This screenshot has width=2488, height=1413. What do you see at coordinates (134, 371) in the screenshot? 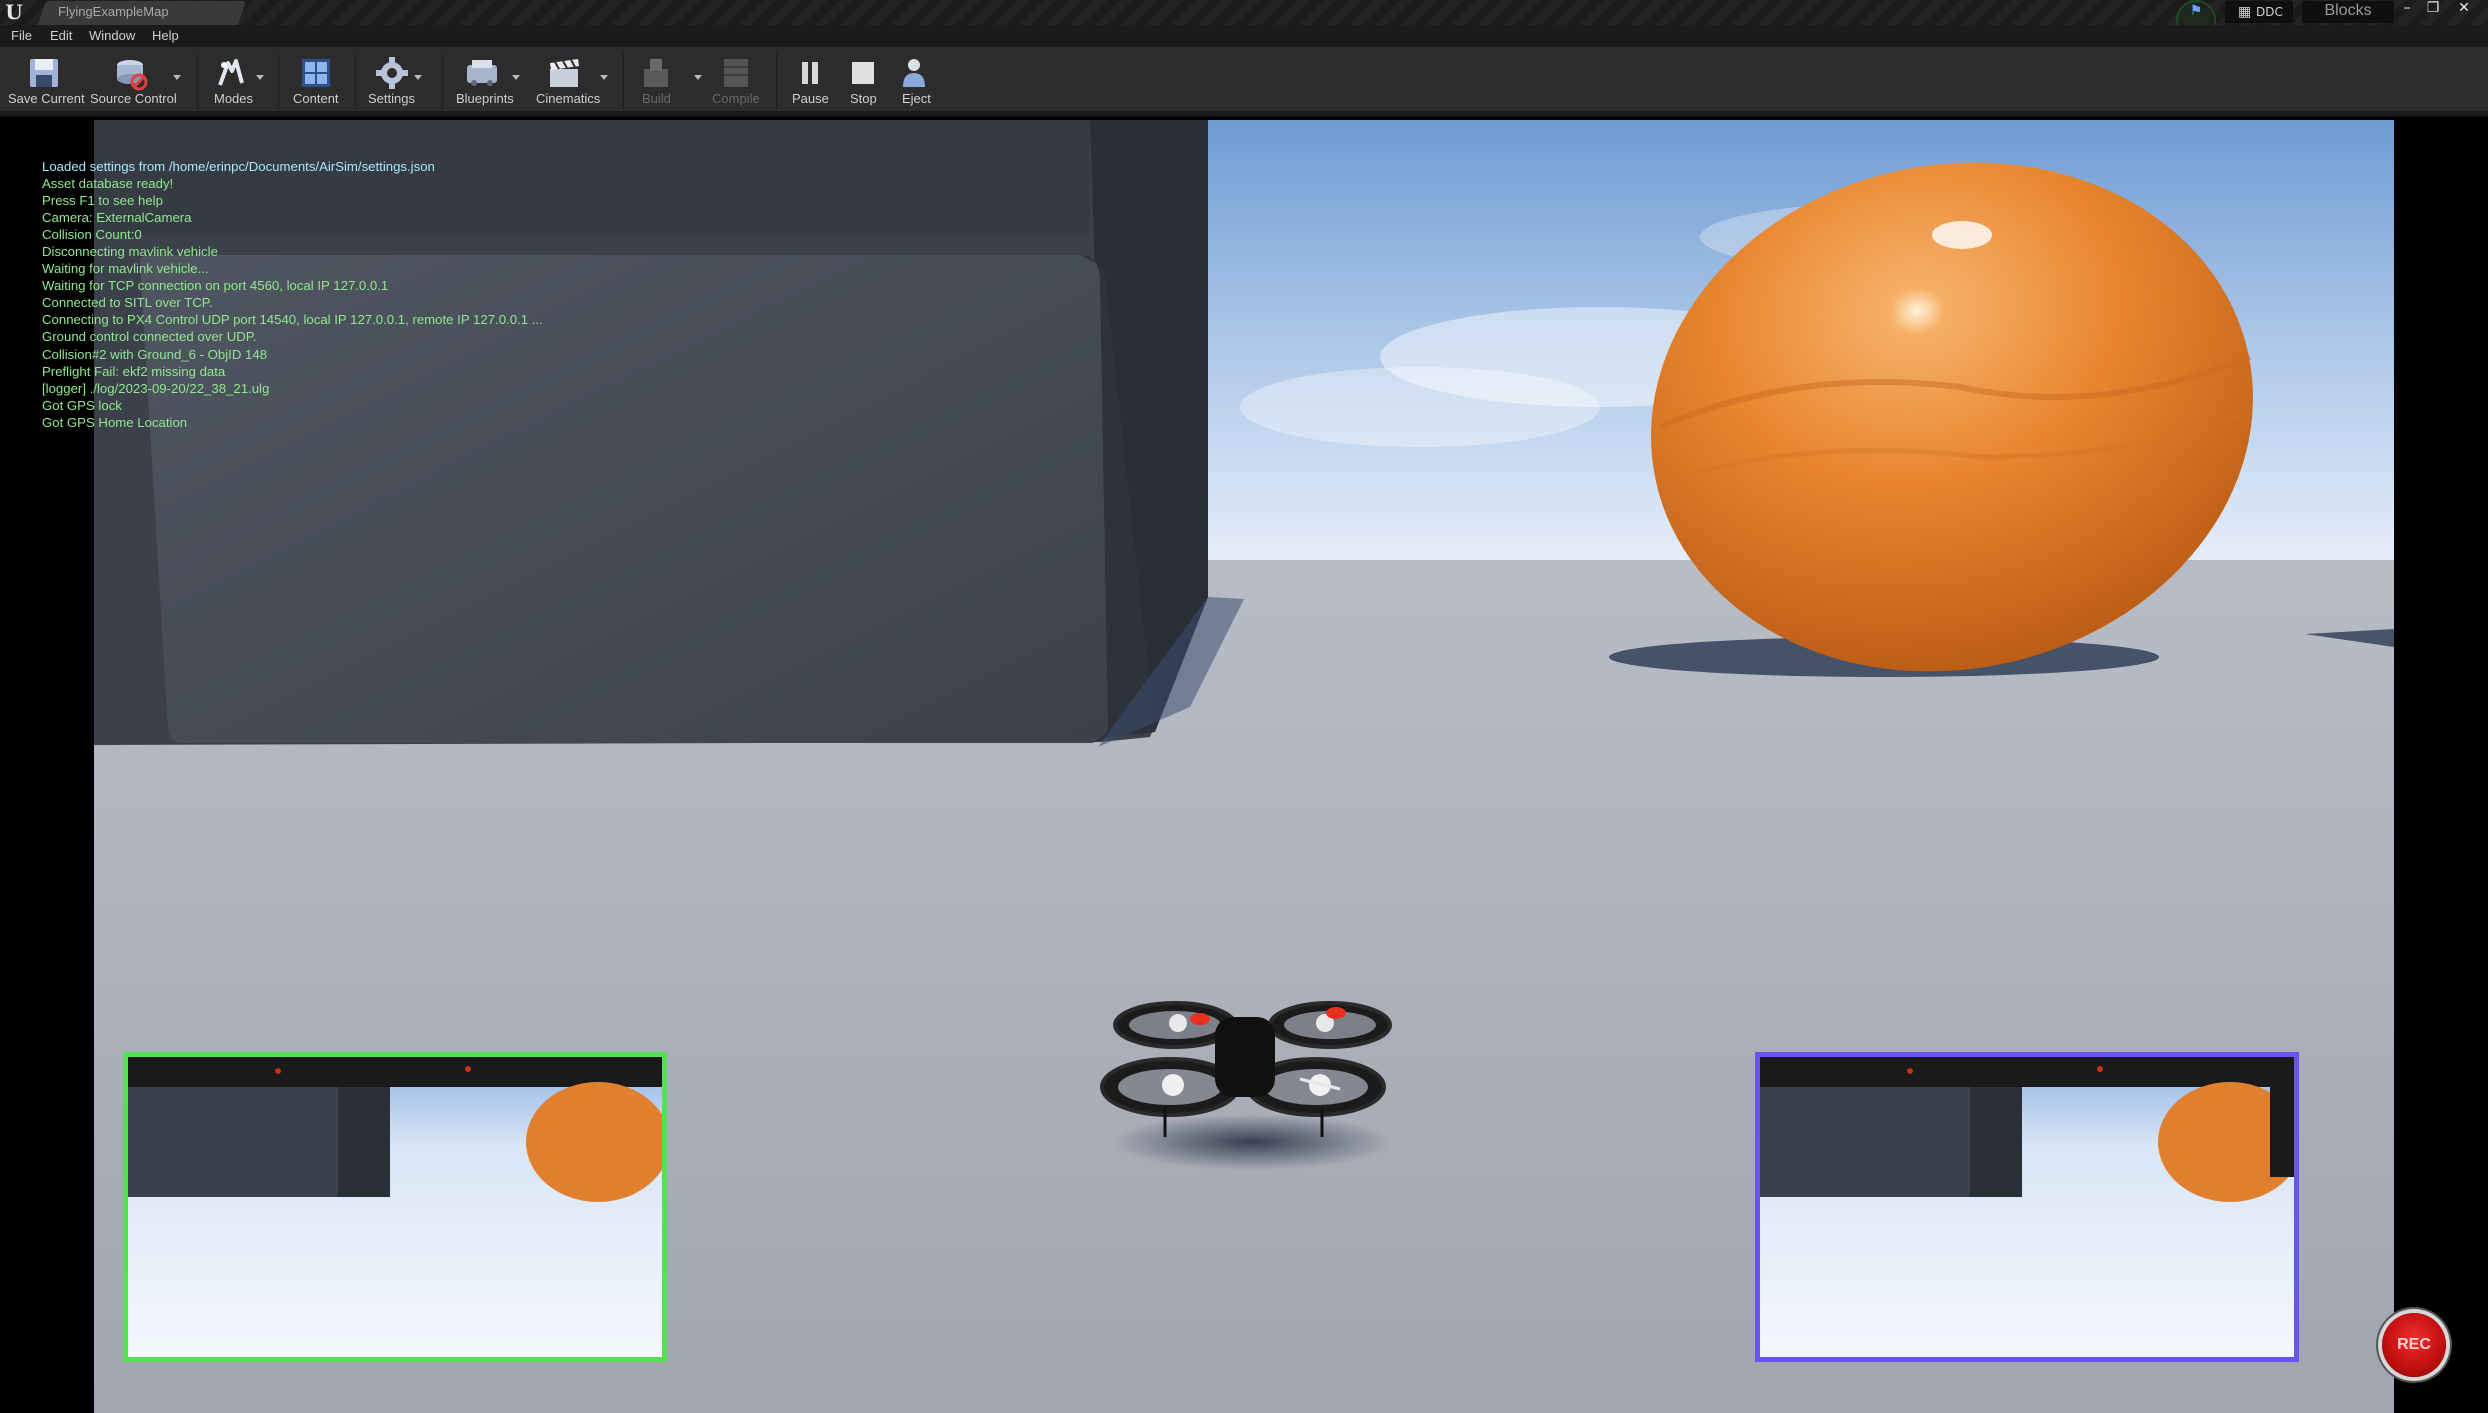
I see `log-line: Preflight Fail: ekf2 missing data` at bounding box center [134, 371].